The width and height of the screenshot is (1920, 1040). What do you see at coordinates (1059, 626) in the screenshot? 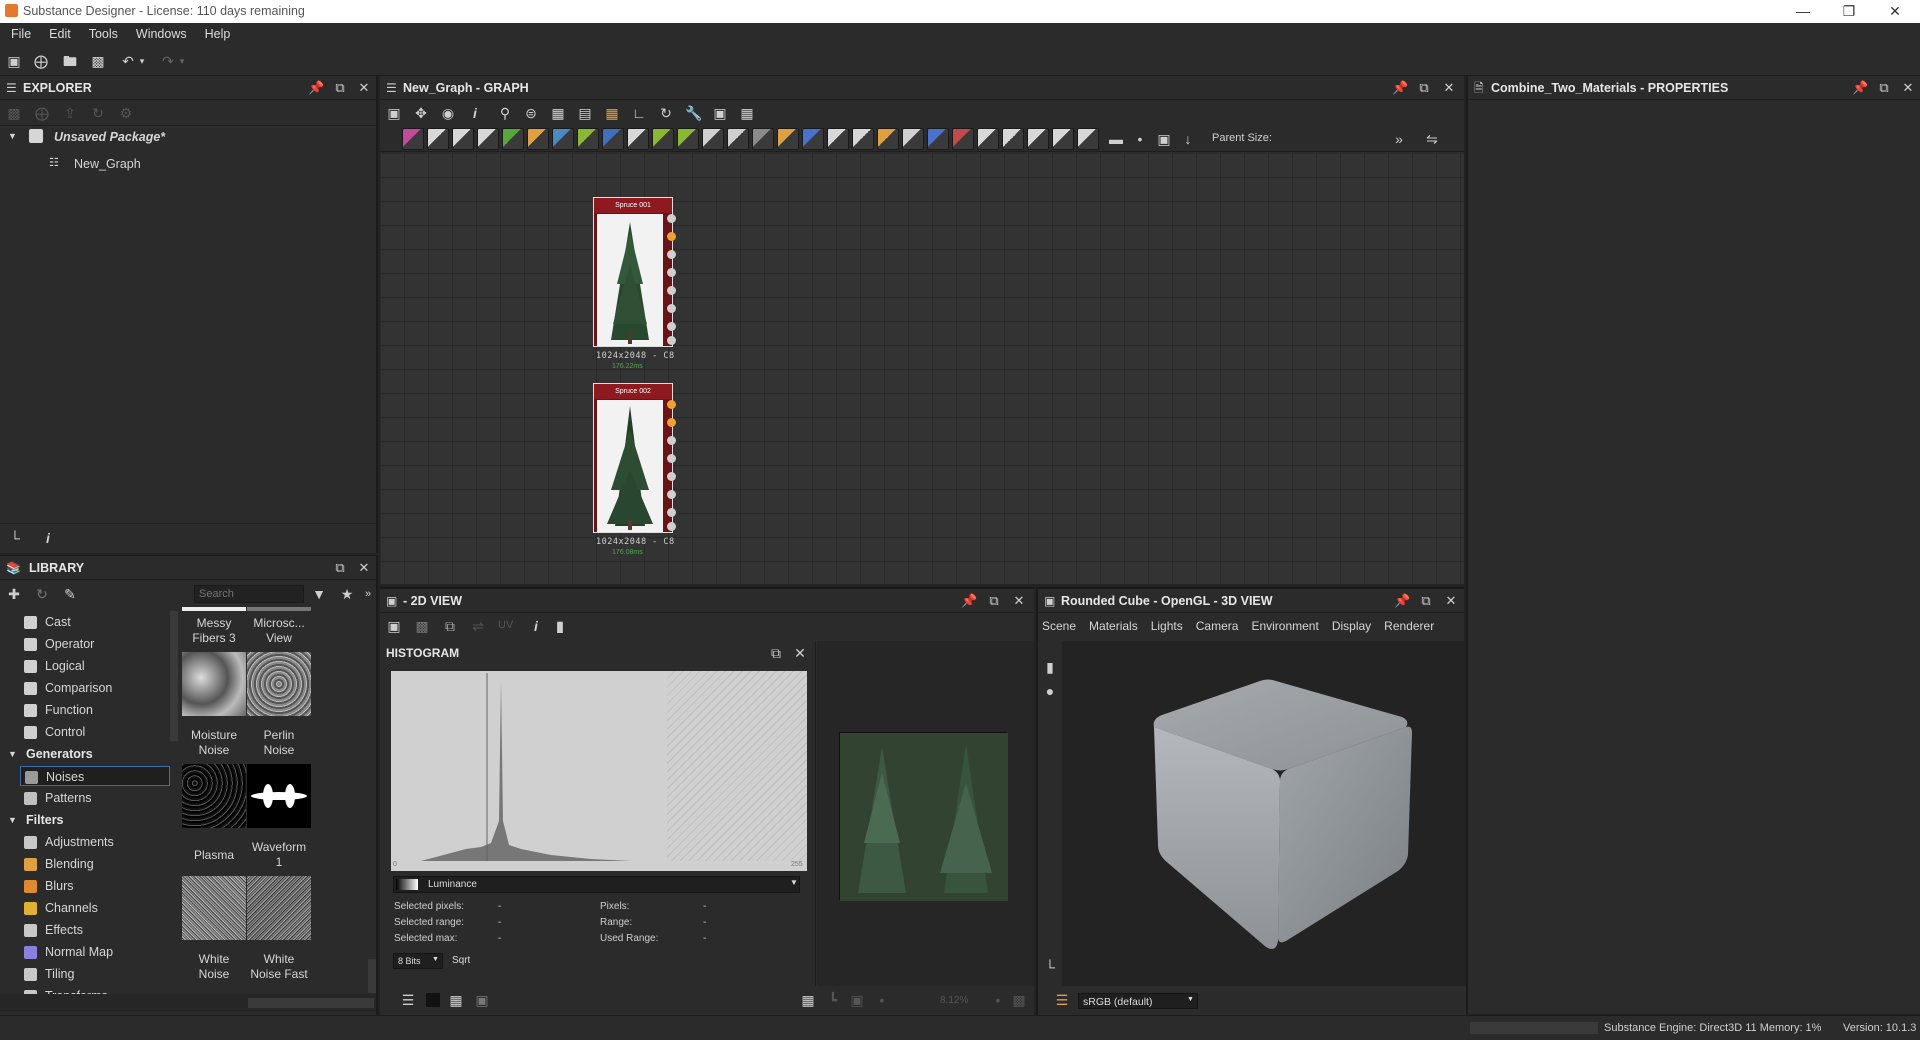
I see `tab-scene: Scene` at bounding box center [1059, 626].